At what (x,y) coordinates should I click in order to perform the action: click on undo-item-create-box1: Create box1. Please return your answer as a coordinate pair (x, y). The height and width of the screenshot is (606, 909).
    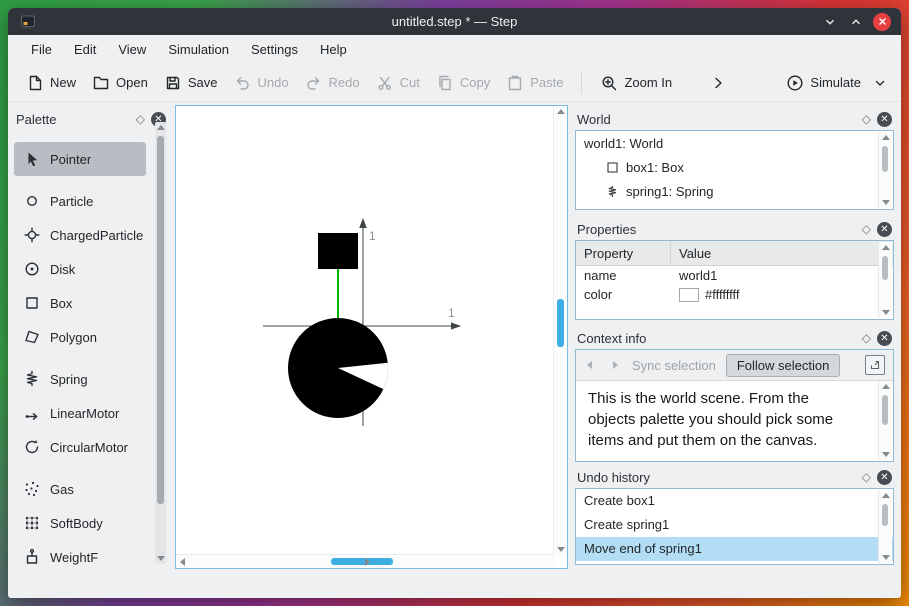
    Looking at the image, I should click on (734, 501).